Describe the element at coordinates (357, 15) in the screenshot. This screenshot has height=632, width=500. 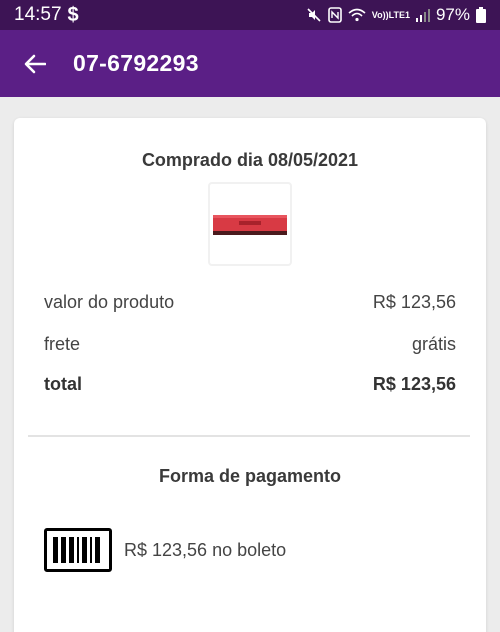
I see `wifi-icon` at that location.